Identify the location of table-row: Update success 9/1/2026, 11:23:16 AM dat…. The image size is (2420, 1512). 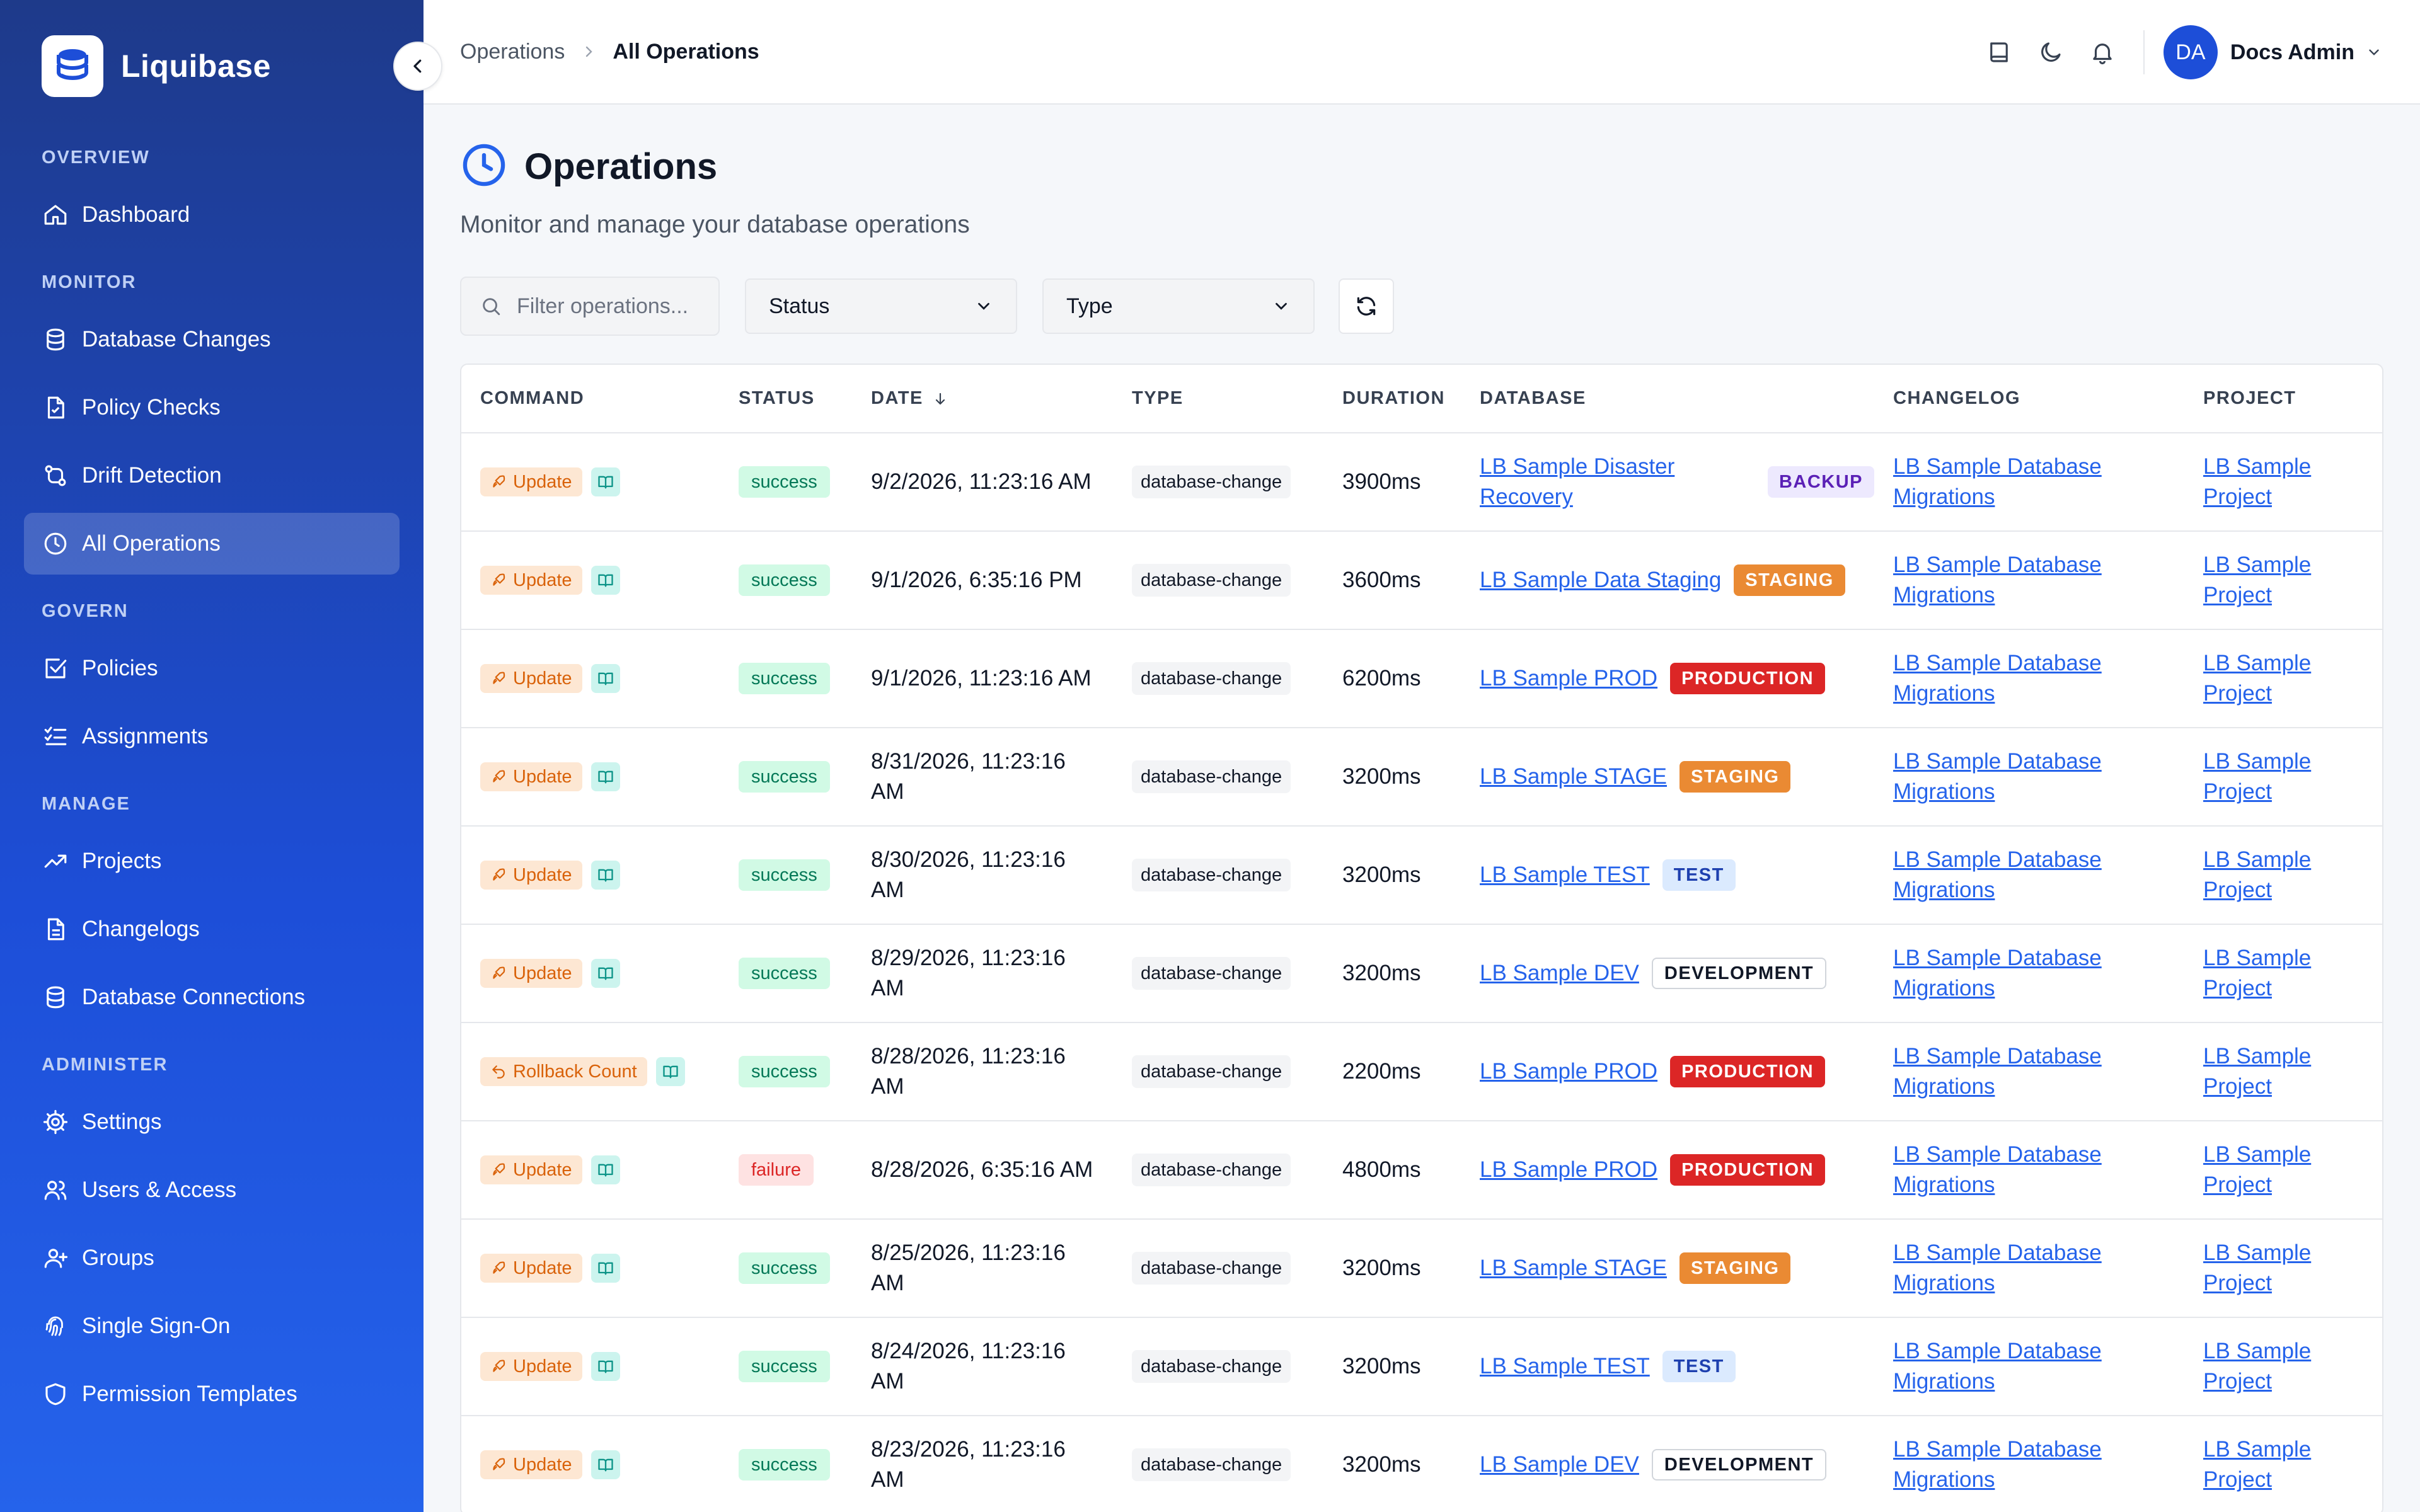
(1422, 678).